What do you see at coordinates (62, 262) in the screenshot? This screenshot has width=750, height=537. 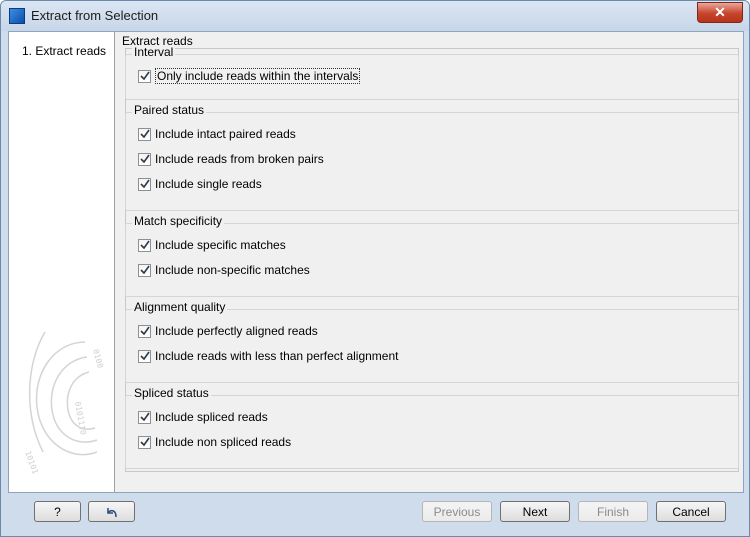 I see `wizard-steps-sidebar: 1. Extract reads 0100 0101110 10101` at bounding box center [62, 262].